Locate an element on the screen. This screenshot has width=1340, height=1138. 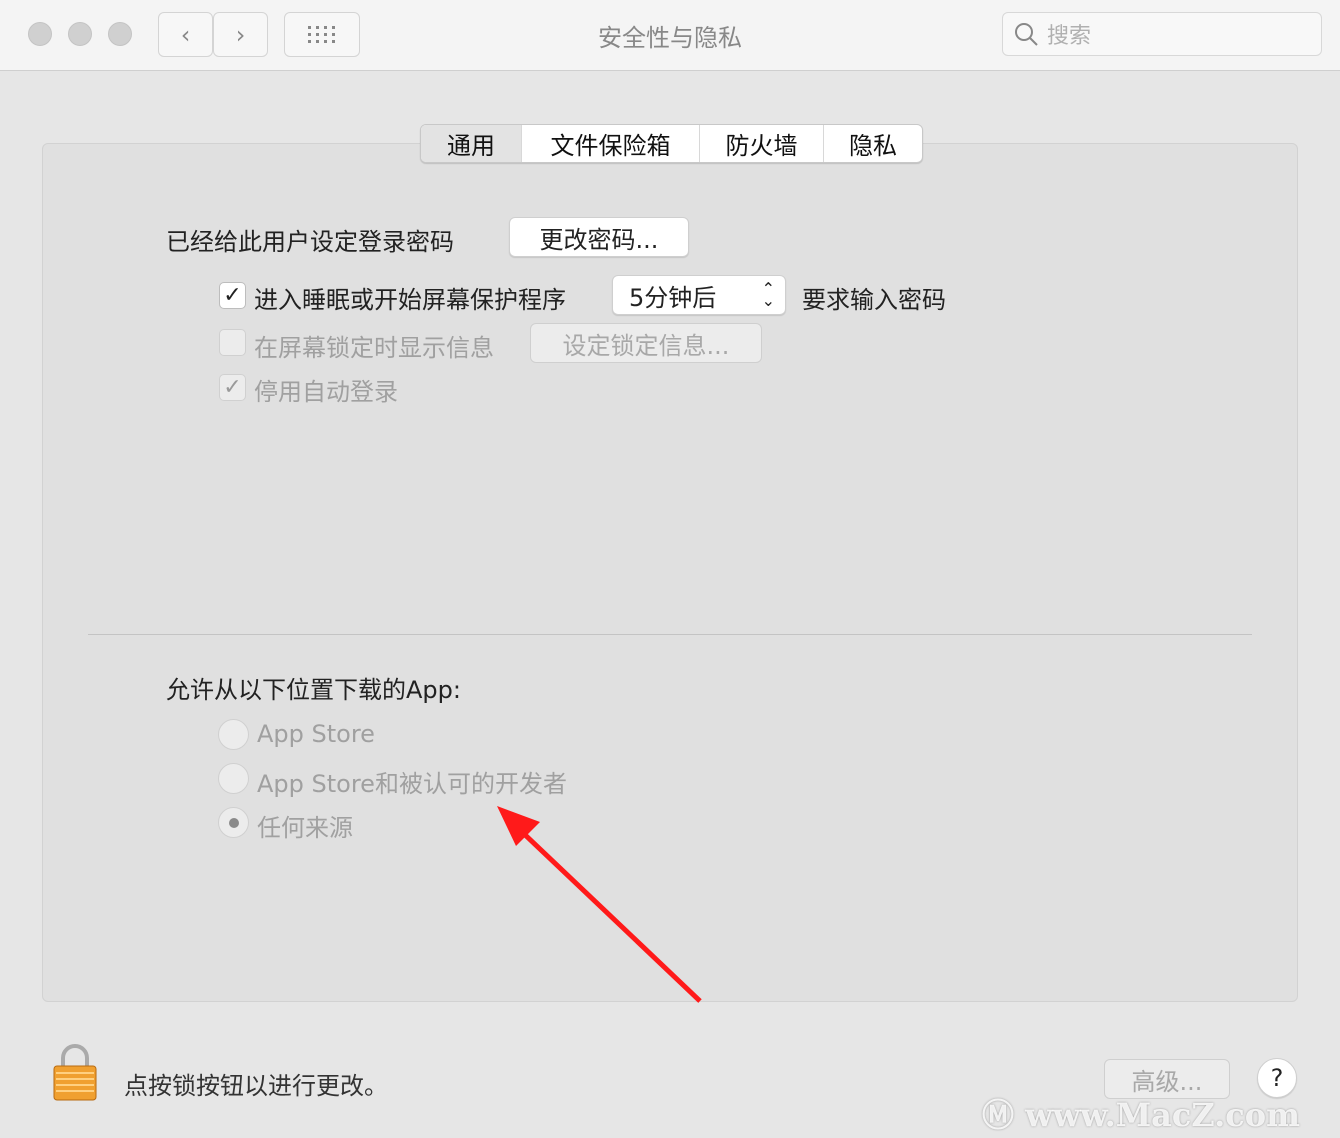
annotation-arrow is located at coordinates (599, 904).